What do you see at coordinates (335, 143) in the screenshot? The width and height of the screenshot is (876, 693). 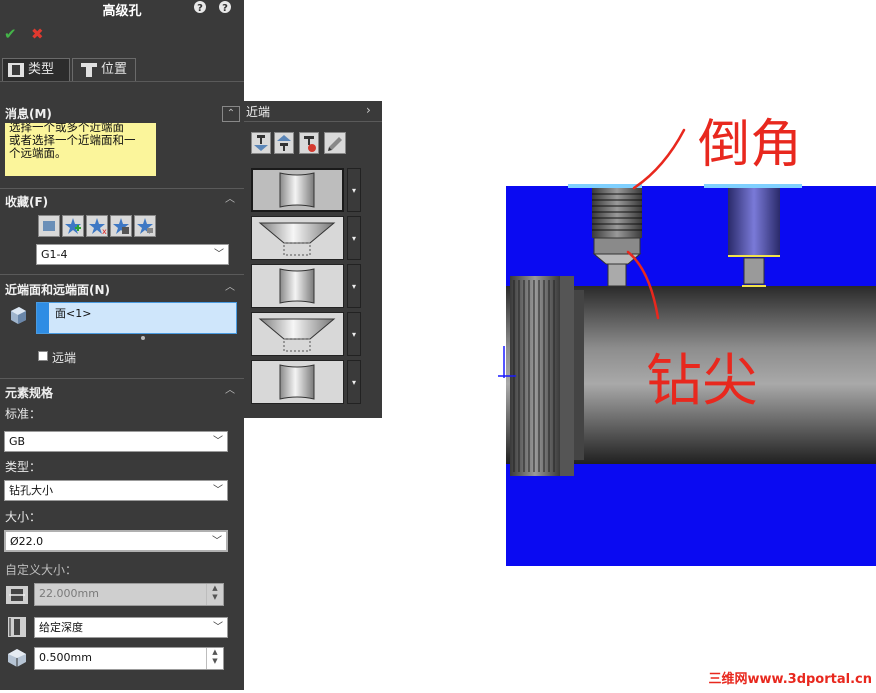 I see `edit-element-icon` at bounding box center [335, 143].